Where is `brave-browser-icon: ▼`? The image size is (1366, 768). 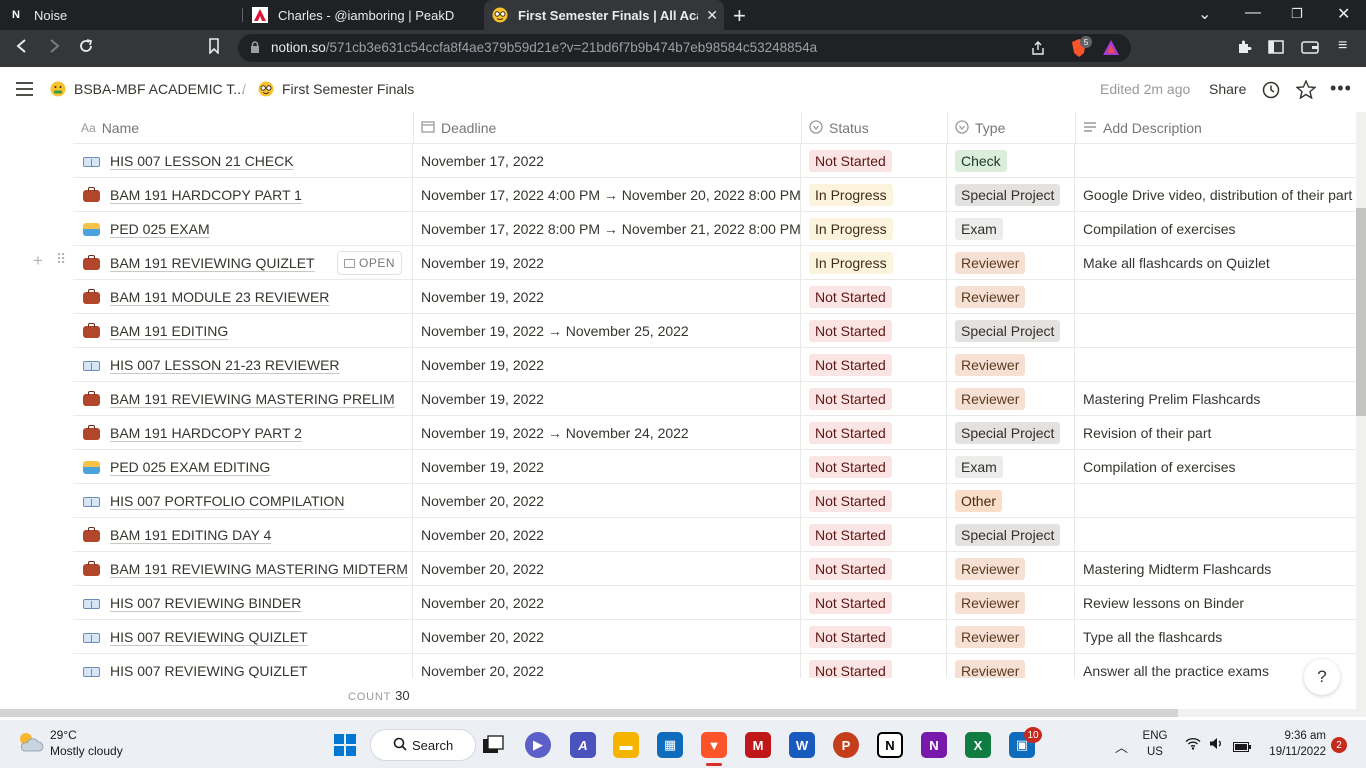
brave-browser-icon: ▼ is located at coordinates (714, 745).